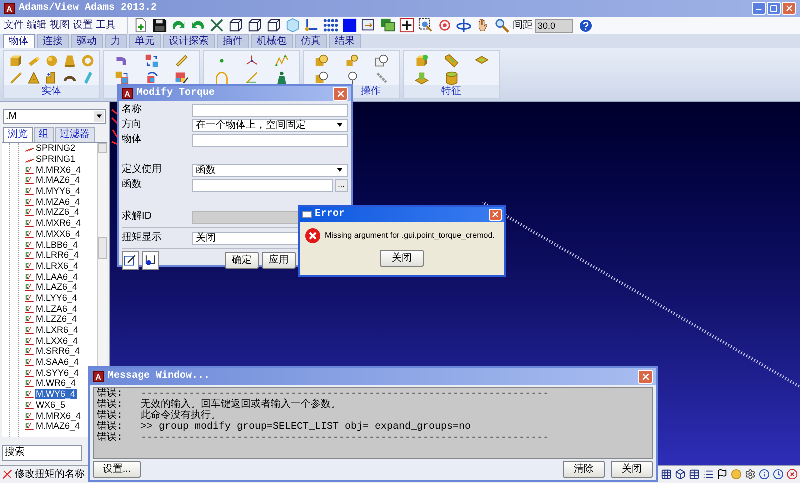 This screenshot has height=483, width=800. Describe the element at coordinates (142, 170) in the screenshot. I see `field-label: 定义使用` at that location.